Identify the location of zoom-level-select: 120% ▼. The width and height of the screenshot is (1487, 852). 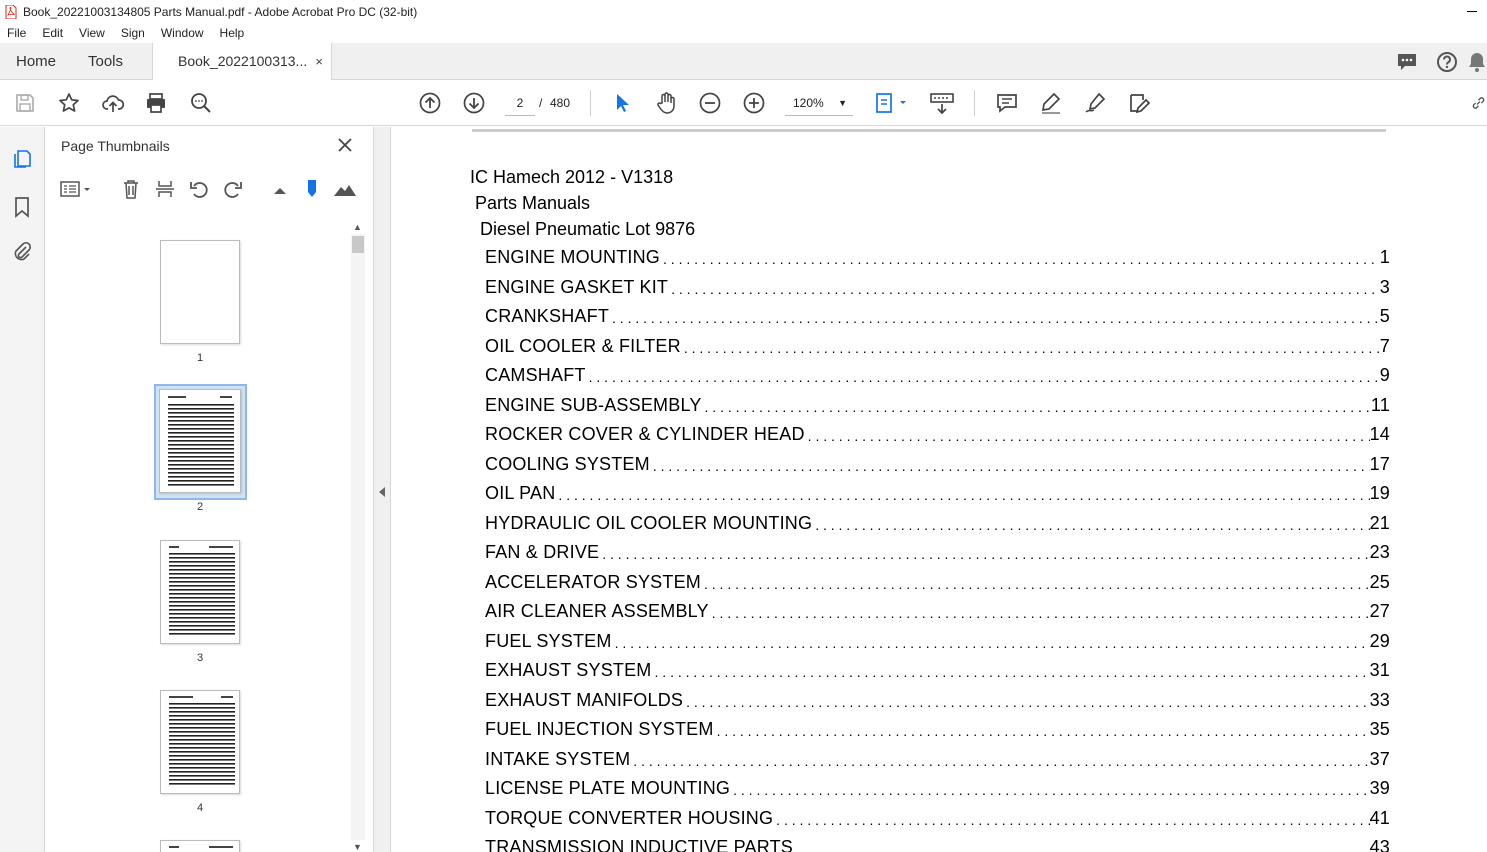
(819, 103).